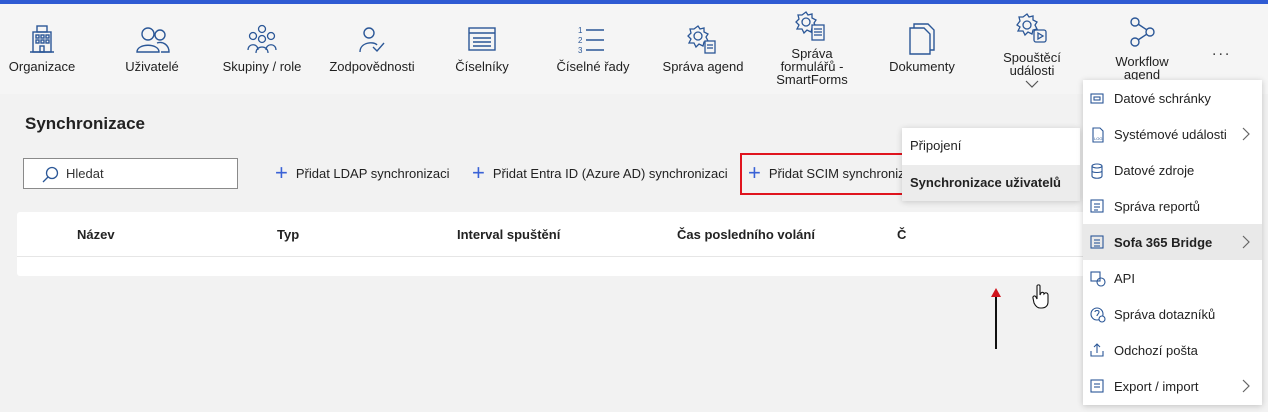  I want to click on toolbar-label: Skupiny / role, so click(262, 66).